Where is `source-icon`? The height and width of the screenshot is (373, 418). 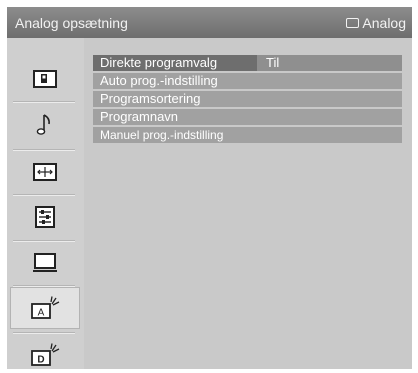
source-icon is located at coordinates (353, 23).